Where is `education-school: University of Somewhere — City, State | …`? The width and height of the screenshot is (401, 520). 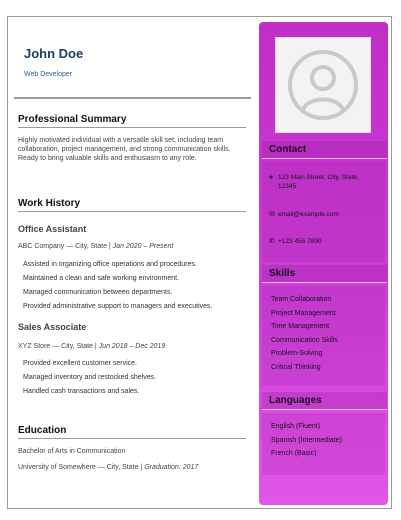
education-school: University of Somewhere — City, State | … is located at coordinates (108, 467).